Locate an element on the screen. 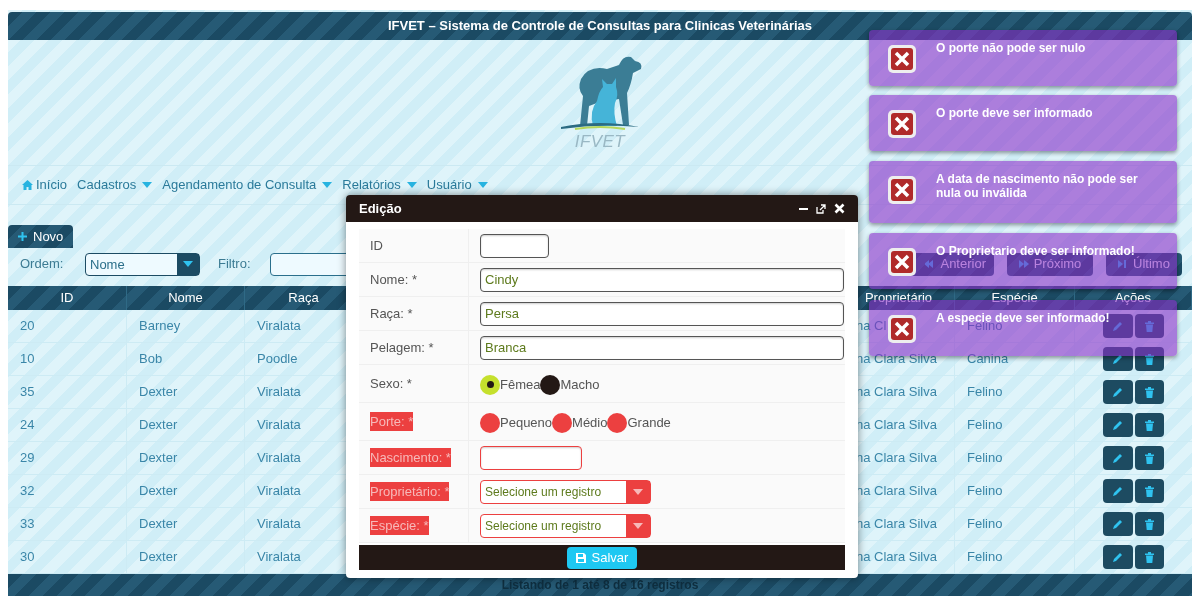 The height and width of the screenshot is (596, 1192). field-label: Nome: * is located at coordinates (393, 279).